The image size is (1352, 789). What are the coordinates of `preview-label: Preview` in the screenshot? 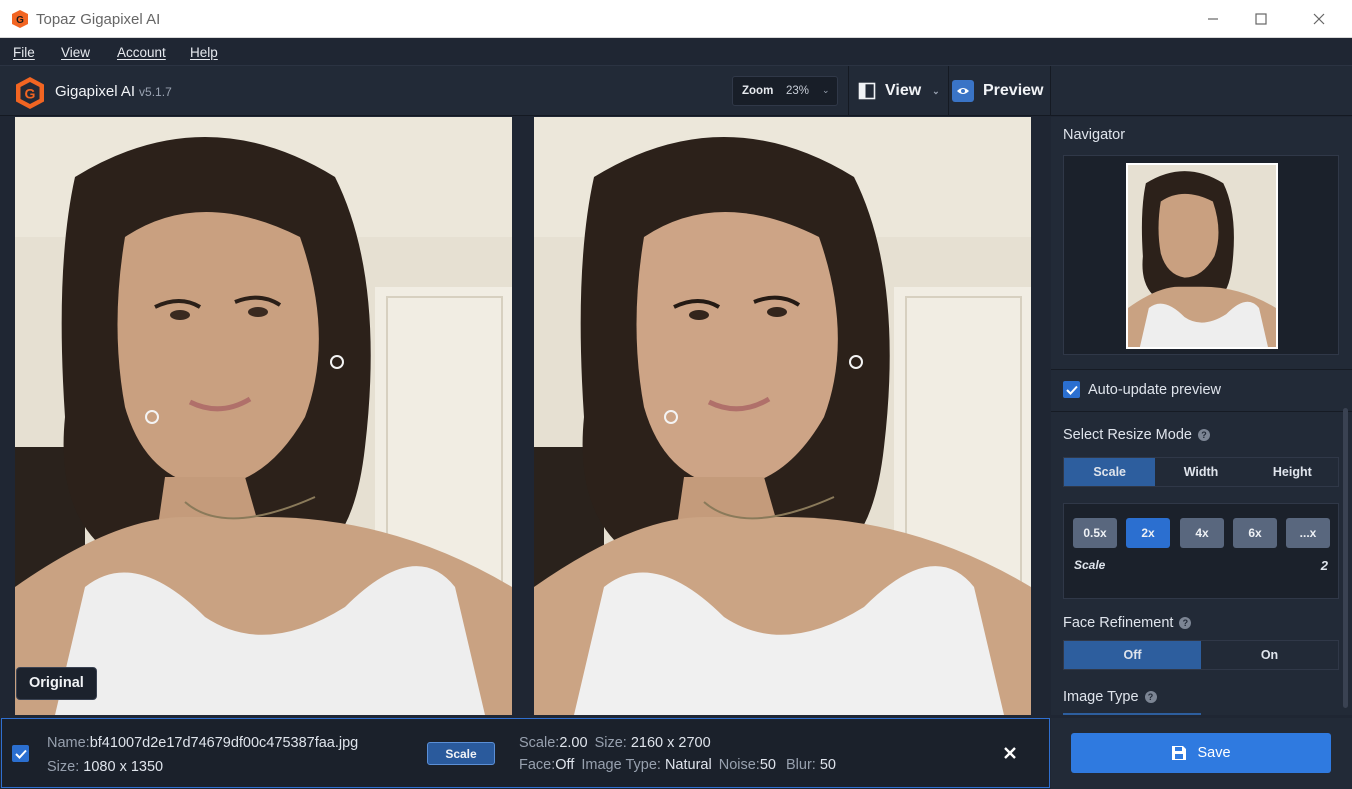 It's located at (1013, 90).